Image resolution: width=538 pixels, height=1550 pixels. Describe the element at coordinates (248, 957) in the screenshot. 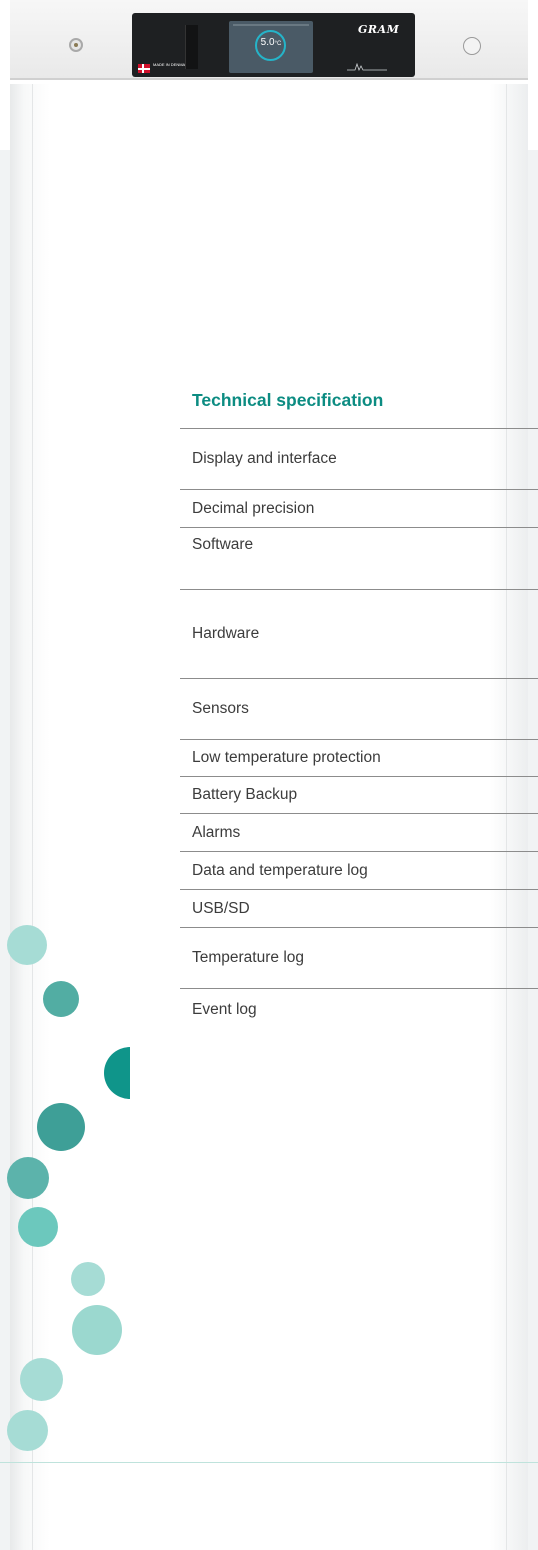

I see `spec-row-label: Temperature log` at that location.